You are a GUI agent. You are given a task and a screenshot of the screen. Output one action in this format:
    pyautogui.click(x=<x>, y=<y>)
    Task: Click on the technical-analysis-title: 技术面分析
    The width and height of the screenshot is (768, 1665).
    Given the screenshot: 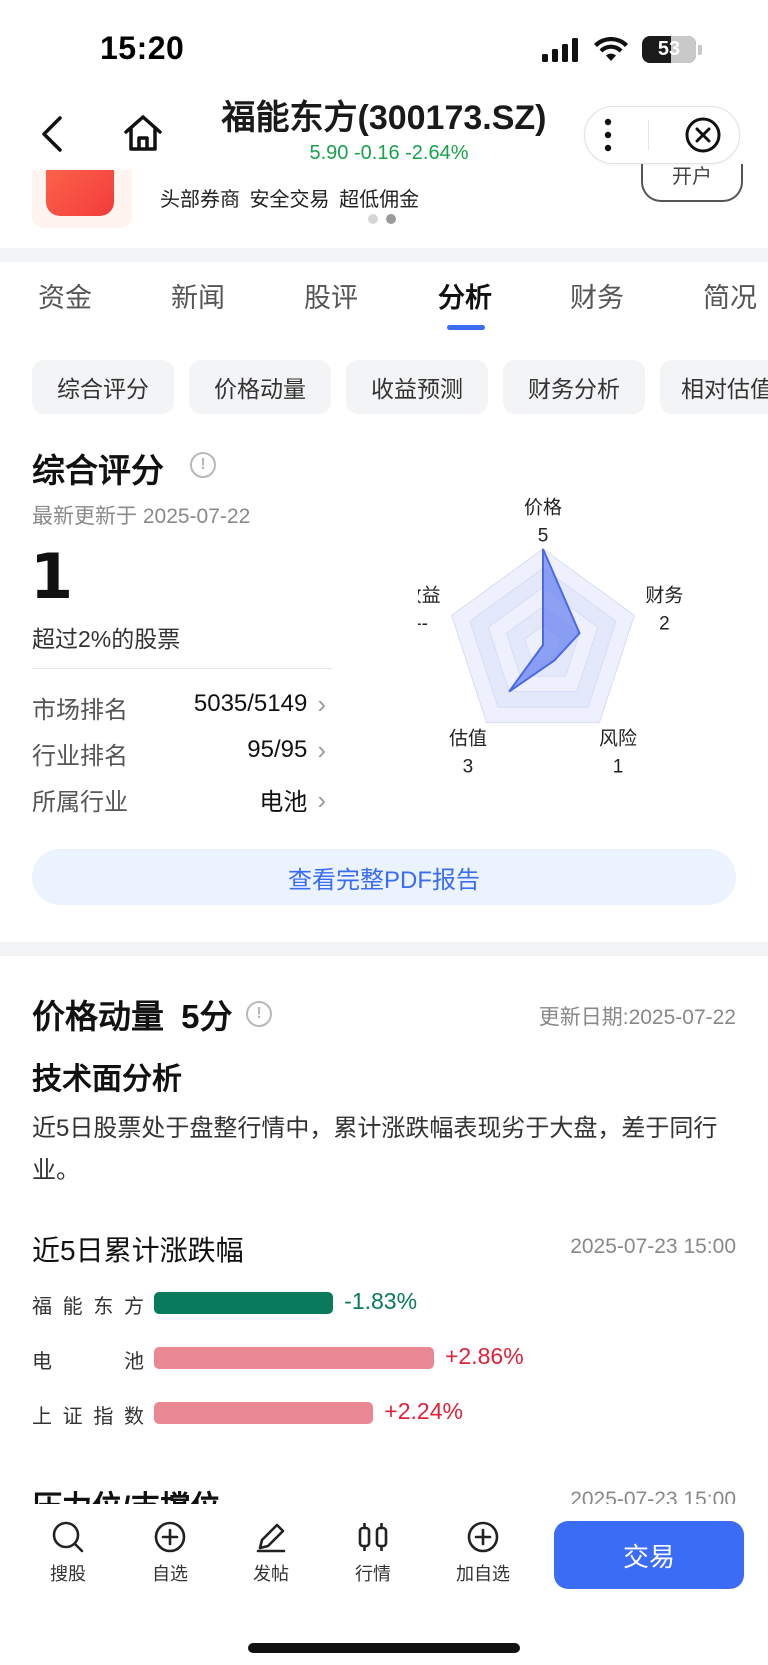 What is the action you would take?
    pyautogui.click(x=107, y=1079)
    